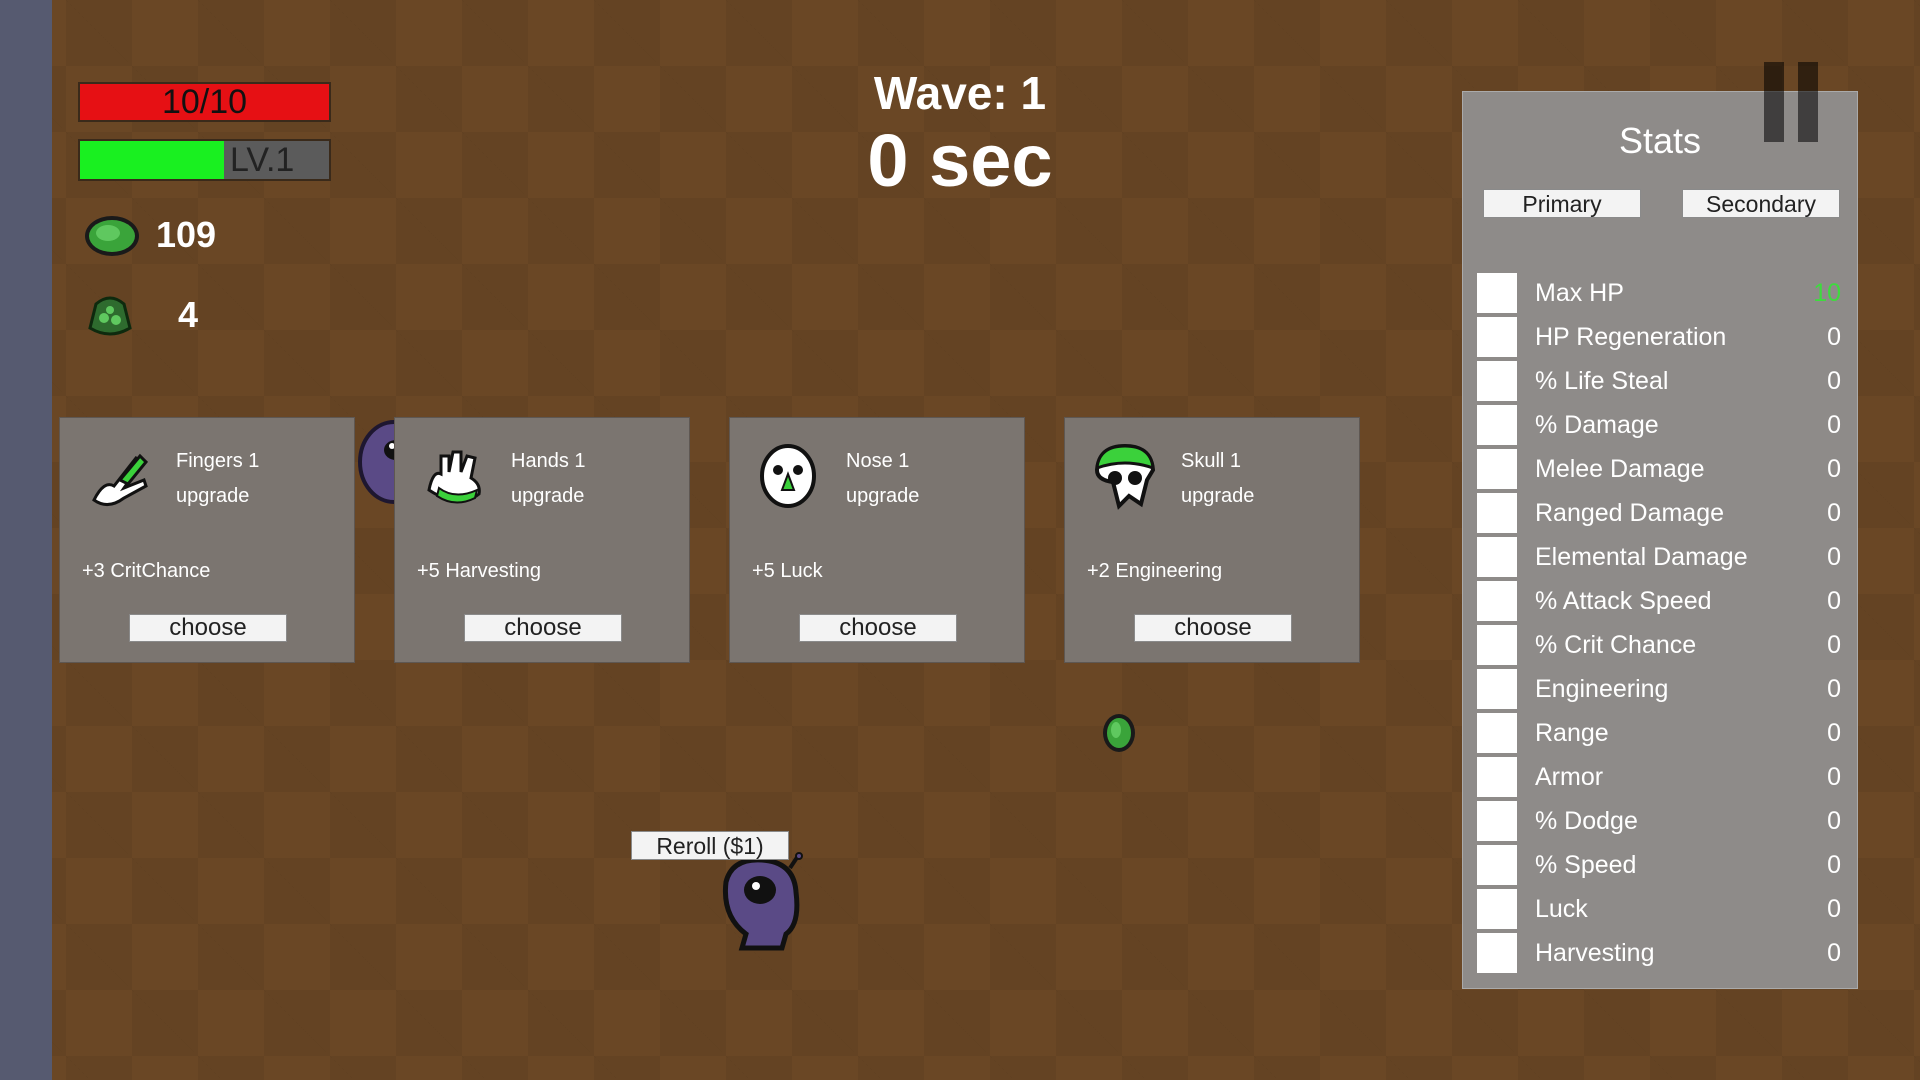  What do you see at coordinates (548, 461) in the screenshot?
I see `card-name: Hands 1` at bounding box center [548, 461].